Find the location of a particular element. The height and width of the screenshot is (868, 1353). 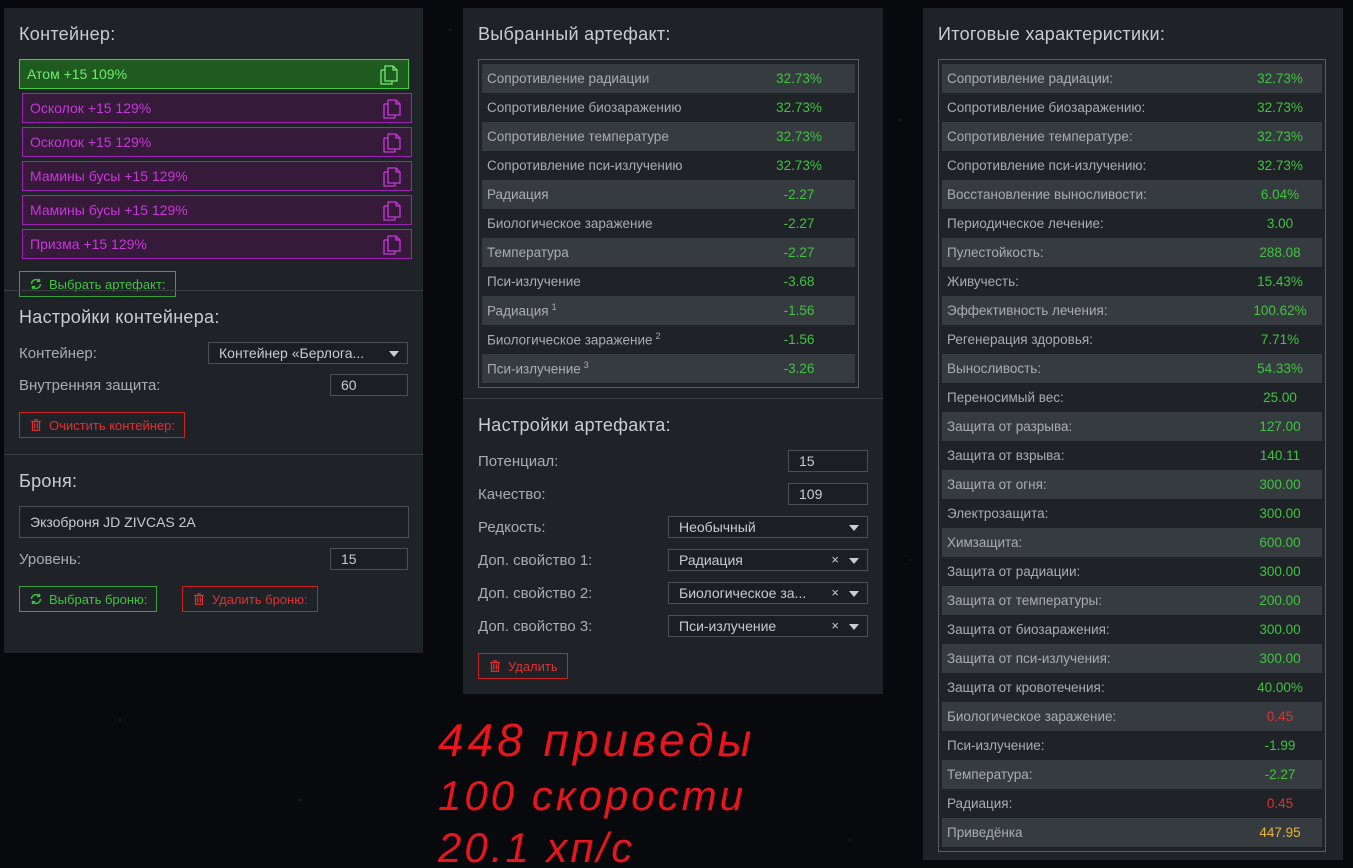

container-slot-label: Призма +15 129% is located at coordinates (88, 244).